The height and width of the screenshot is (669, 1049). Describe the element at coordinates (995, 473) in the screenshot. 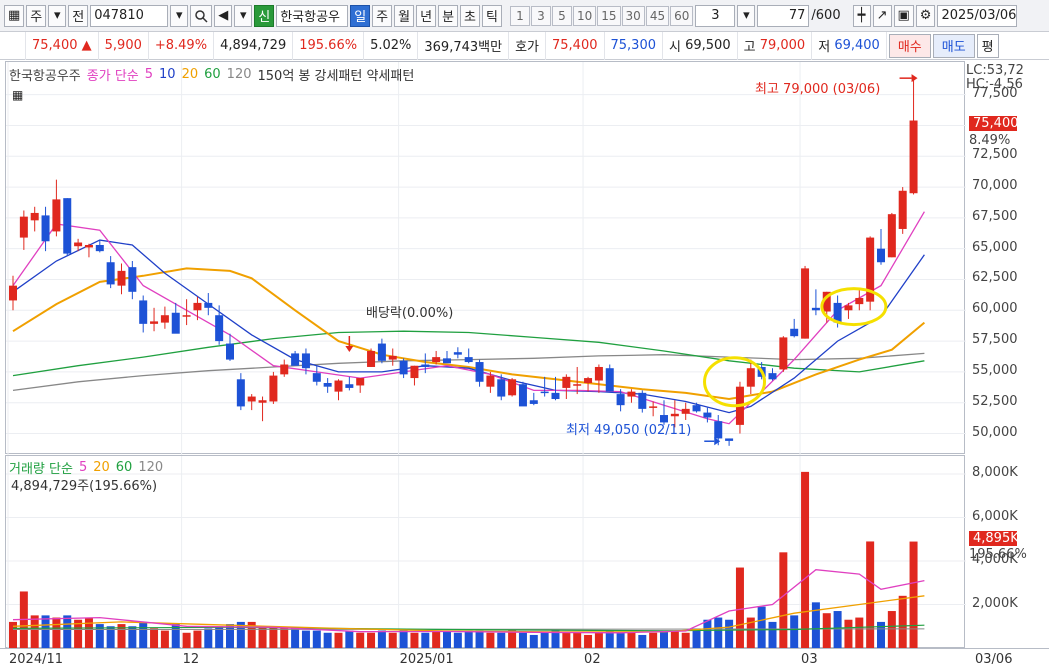

I see `volume-tick-0: 8,000K` at that location.